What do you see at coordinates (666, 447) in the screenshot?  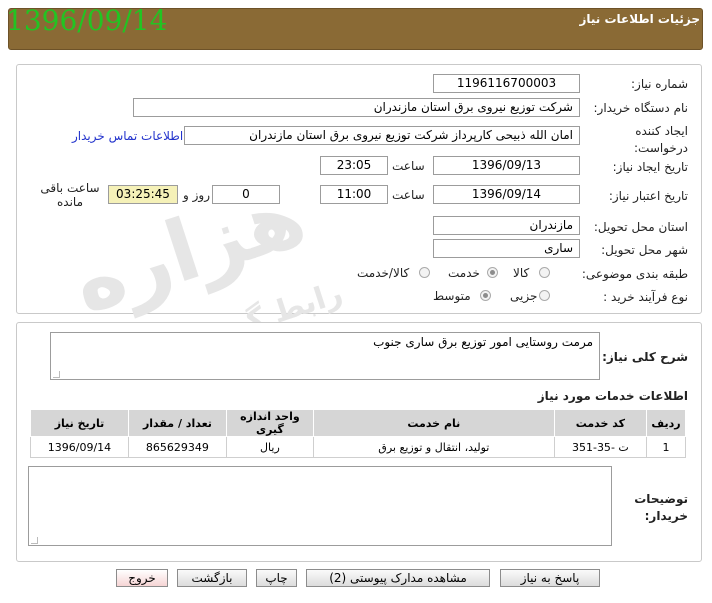 I see `cell-row-number: 1` at bounding box center [666, 447].